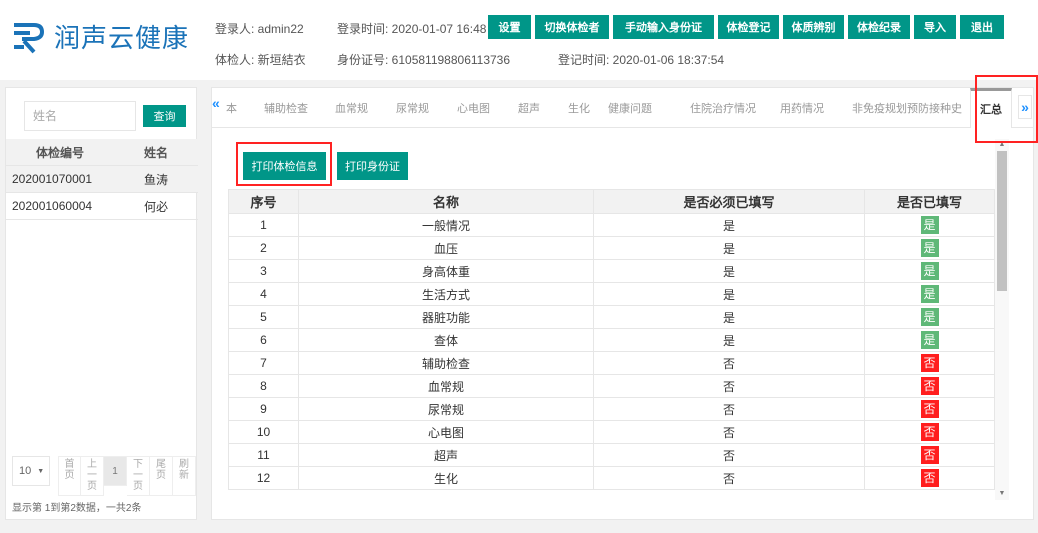 This screenshot has width=1038, height=533. Describe the element at coordinates (509, 27) in the screenshot. I see `settings-button: 设置` at that location.